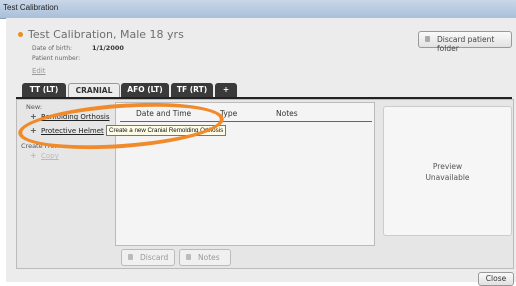 The height and width of the screenshot is (286, 516). I want to click on preview-unavailable-text: Unavailable, so click(447, 177).